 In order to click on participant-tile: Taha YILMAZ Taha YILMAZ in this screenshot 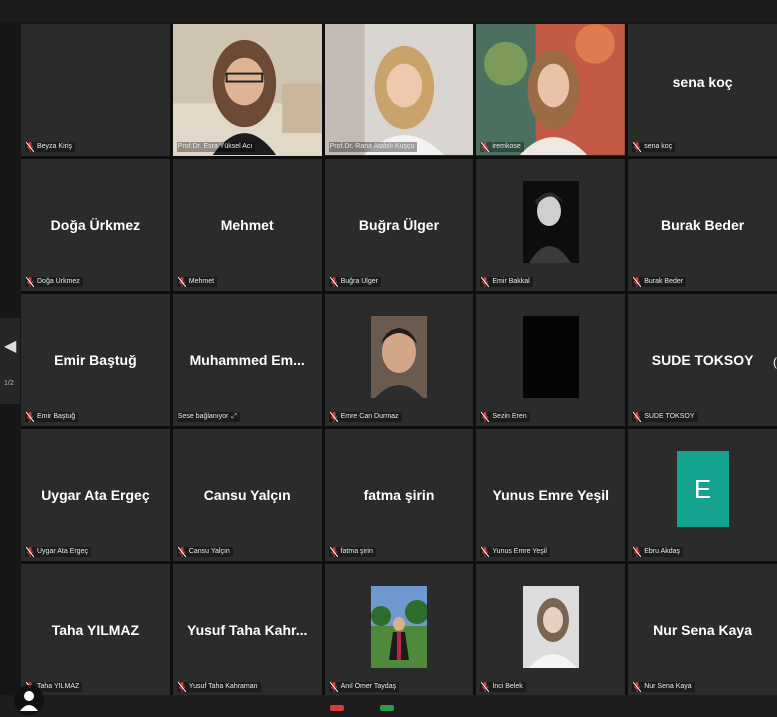, I will do `click(95, 630)`.